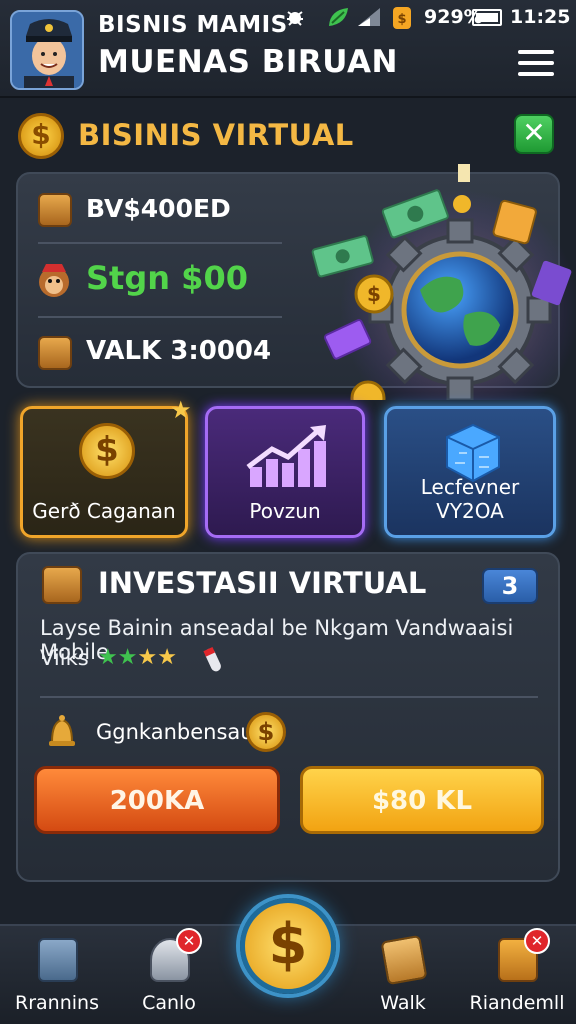 This screenshot has width=576, height=1024. I want to click on nav-item-canlo: ✕ Canlo, so click(169, 976).